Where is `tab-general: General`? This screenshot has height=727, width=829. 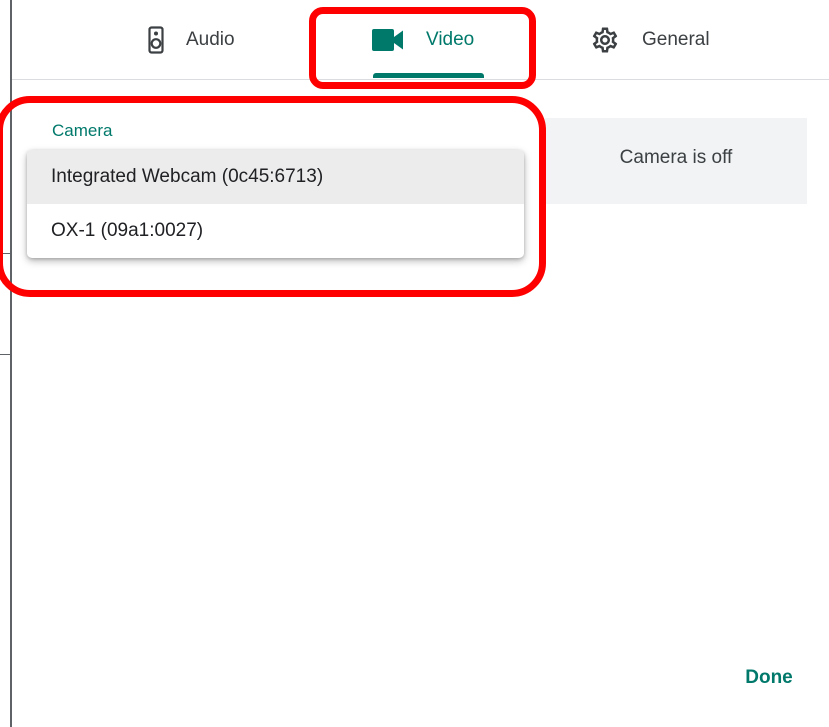 tab-general: General is located at coordinates (650, 39).